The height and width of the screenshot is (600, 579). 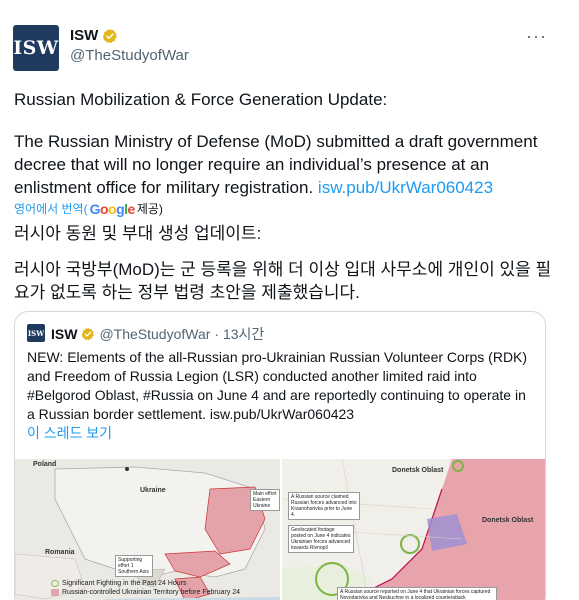 I want to click on author-name-row: ISW, so click(x=94, y=35).